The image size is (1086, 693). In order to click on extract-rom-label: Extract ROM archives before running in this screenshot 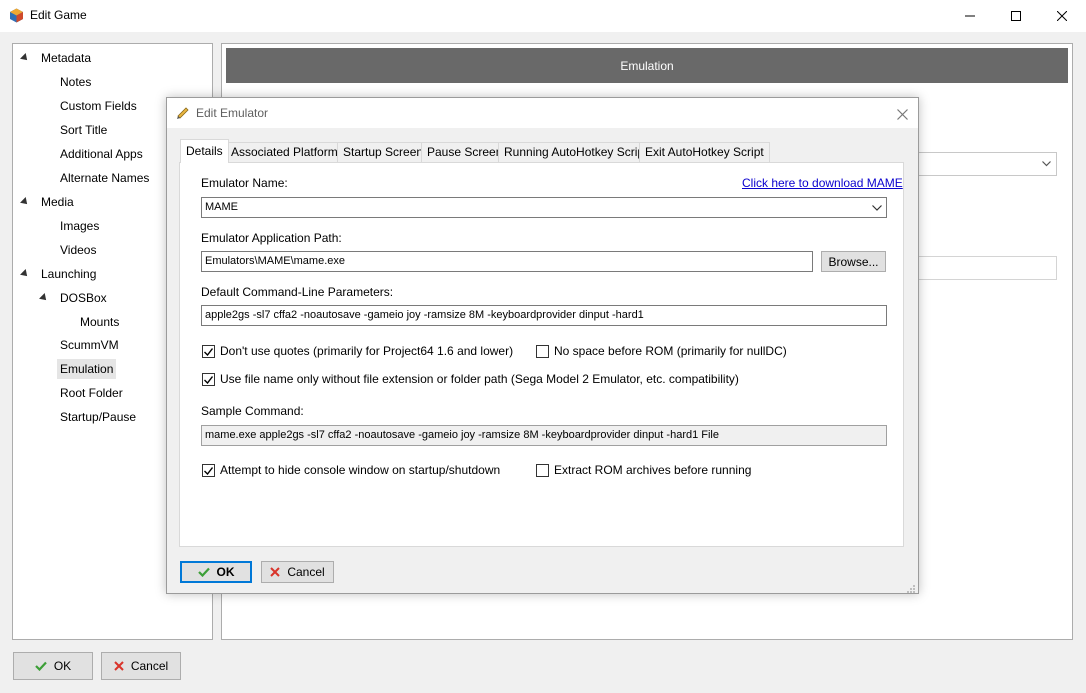, I will do `click(653, 470)`.